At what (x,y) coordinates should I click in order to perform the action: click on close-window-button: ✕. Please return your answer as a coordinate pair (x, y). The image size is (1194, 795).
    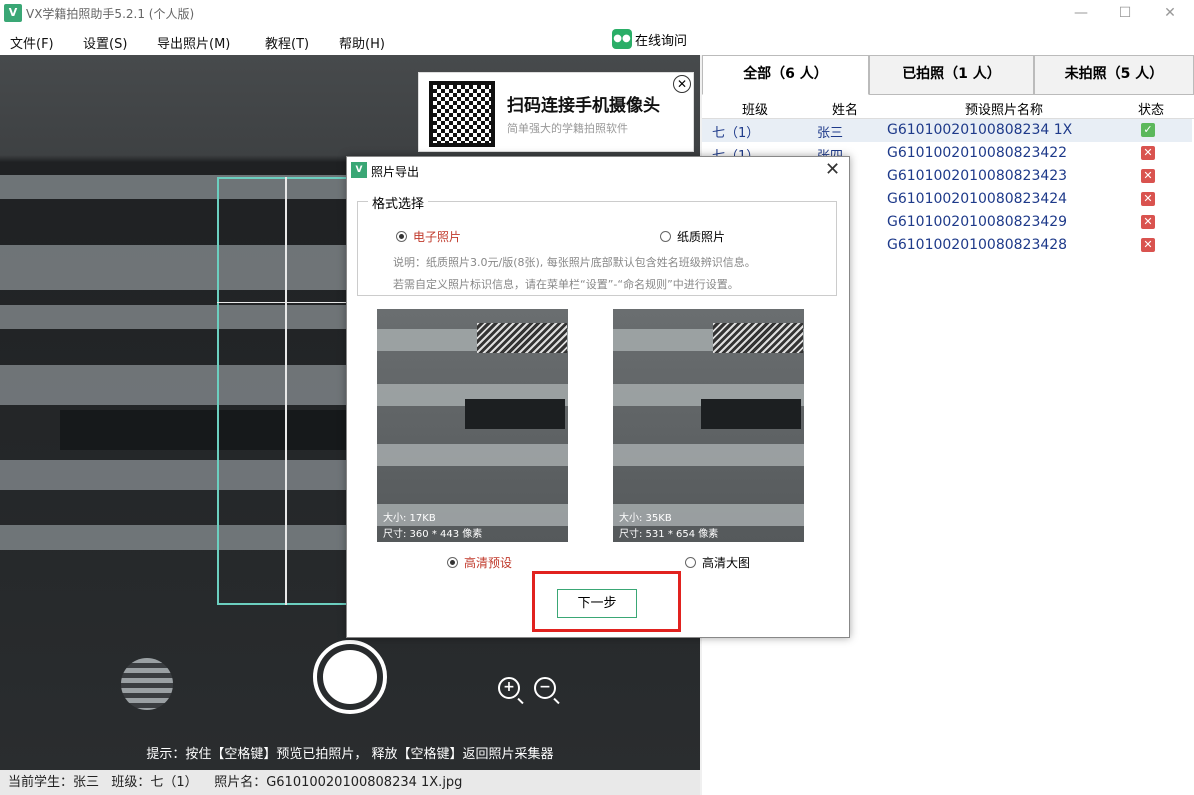
    Looking at the image, I should click on (1170, 13).